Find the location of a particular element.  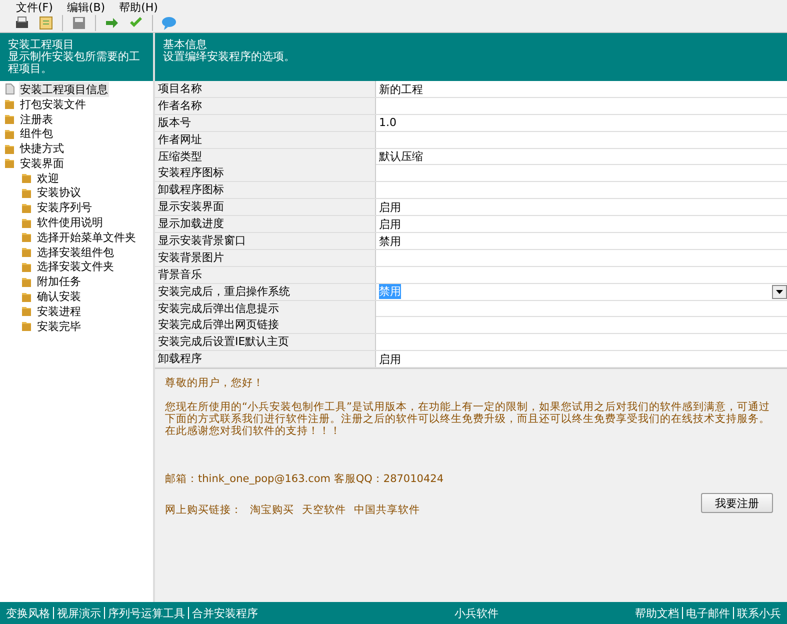

tree-item: 确认安装 is located at coordinates (59, 296).